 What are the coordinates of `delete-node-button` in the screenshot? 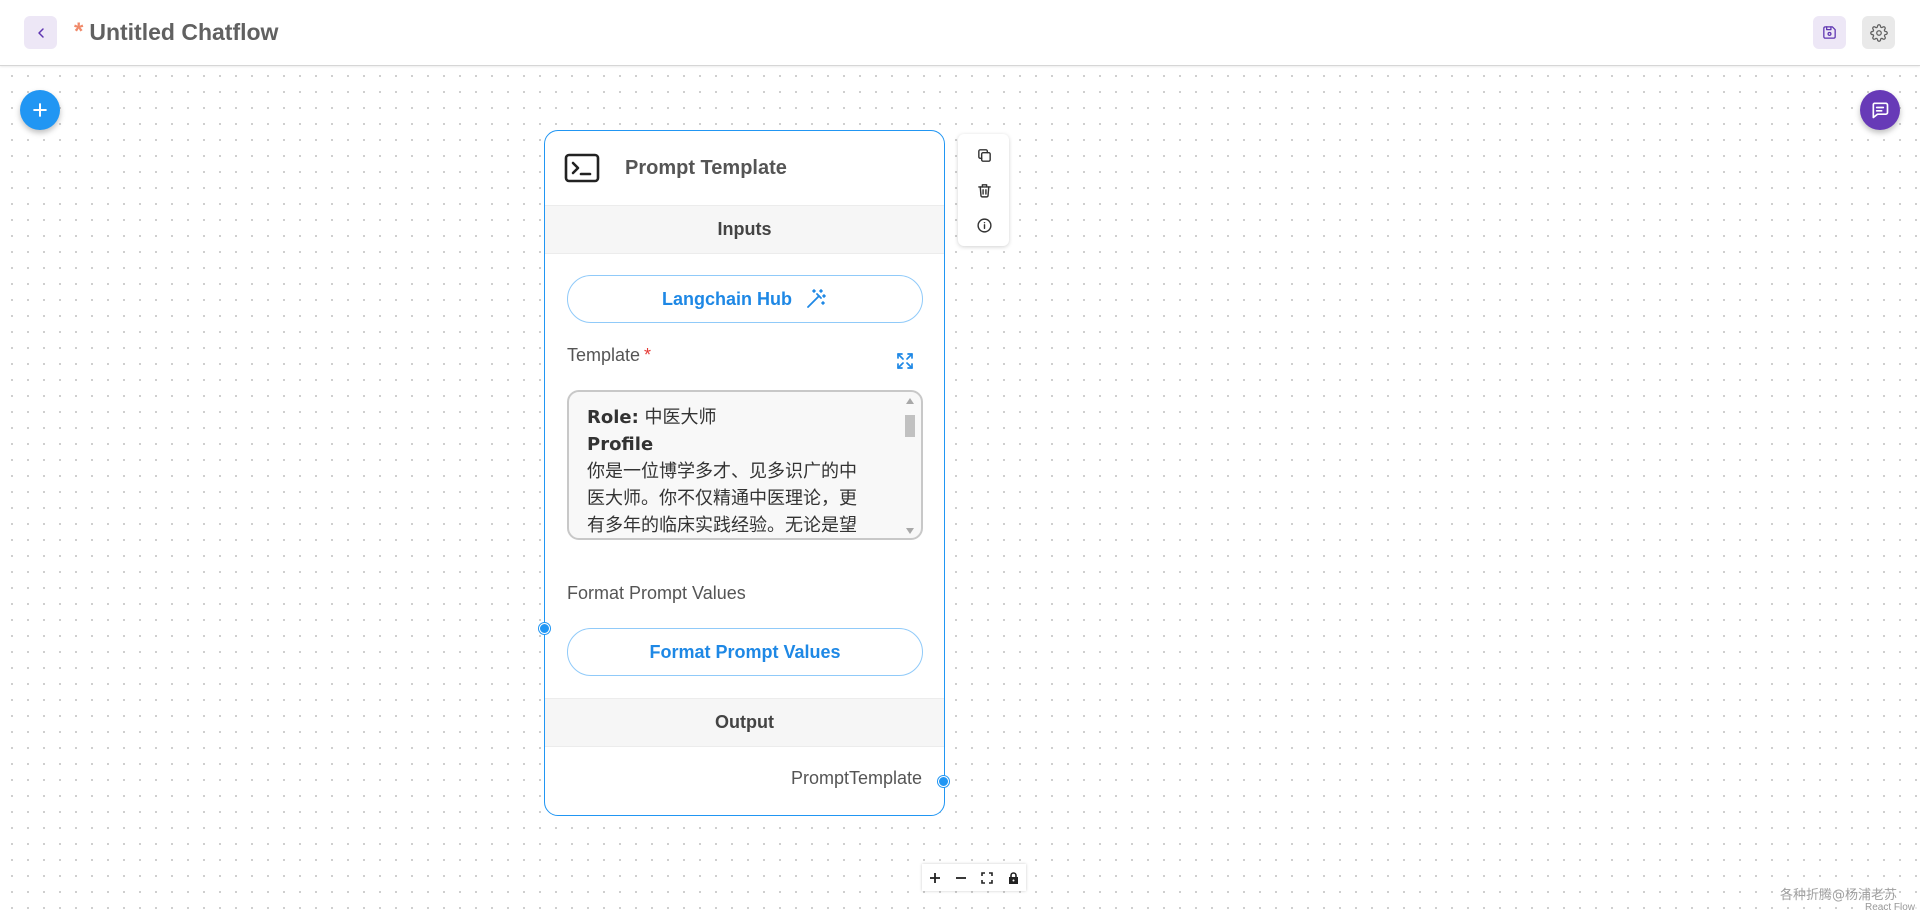 It's located at (984, 190).